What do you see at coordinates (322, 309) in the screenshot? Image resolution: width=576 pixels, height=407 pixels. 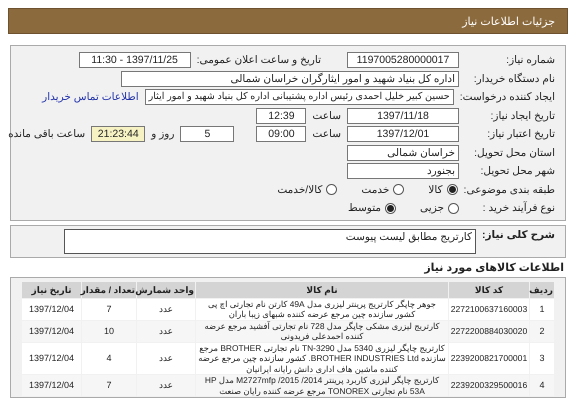 I see `table-cell: جوهر چاپگر کارتریج پرینتر لیزری مدل 49A کارتن نام تجارتی اچ پی کشور سازنده چین مرجع عرضه کننده شبهای زیبا باران` at bounding box center [322, 309].